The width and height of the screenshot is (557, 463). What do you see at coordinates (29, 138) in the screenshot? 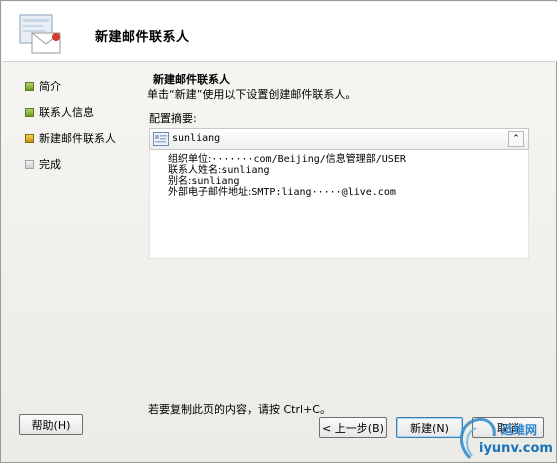
I see `step-current-icon` at bounding box center [29, 138].